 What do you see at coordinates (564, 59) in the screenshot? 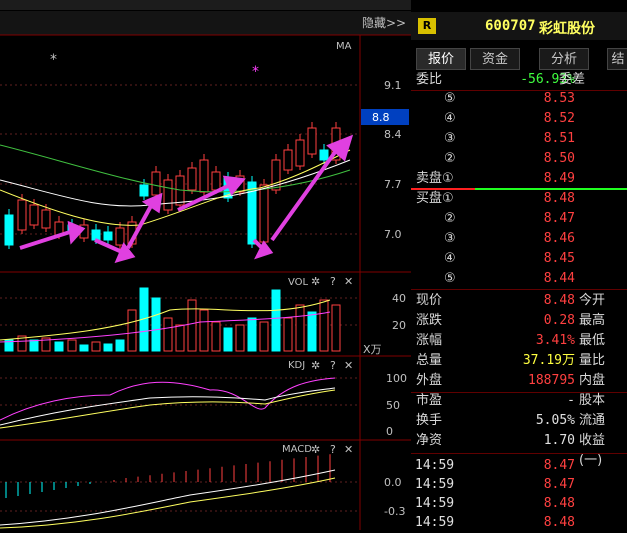
I see `tab-analysis: 分析` at bounding box center [564, 59].